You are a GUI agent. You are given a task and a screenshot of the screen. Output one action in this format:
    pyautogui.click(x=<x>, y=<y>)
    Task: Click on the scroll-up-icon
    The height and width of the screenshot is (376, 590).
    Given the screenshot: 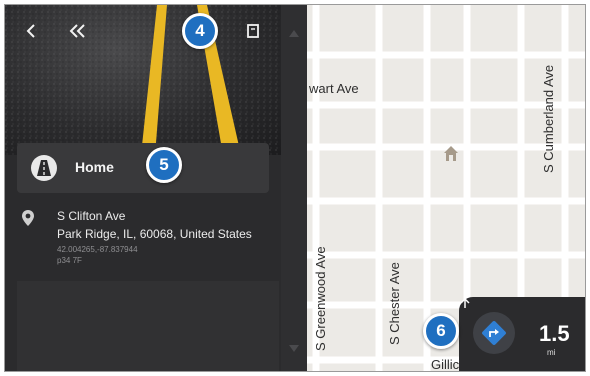 What is the action you would take?
    pyautogui.click(x=294, y=34)
    